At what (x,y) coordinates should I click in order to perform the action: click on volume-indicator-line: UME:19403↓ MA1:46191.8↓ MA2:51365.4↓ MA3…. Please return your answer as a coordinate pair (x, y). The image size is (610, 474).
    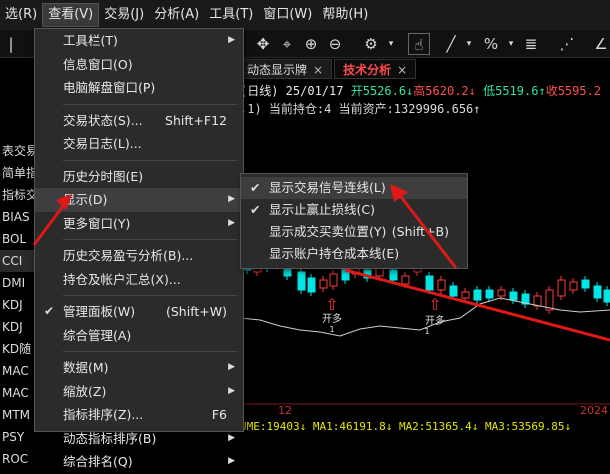
    Looking at the image, I should click on (425, 426).